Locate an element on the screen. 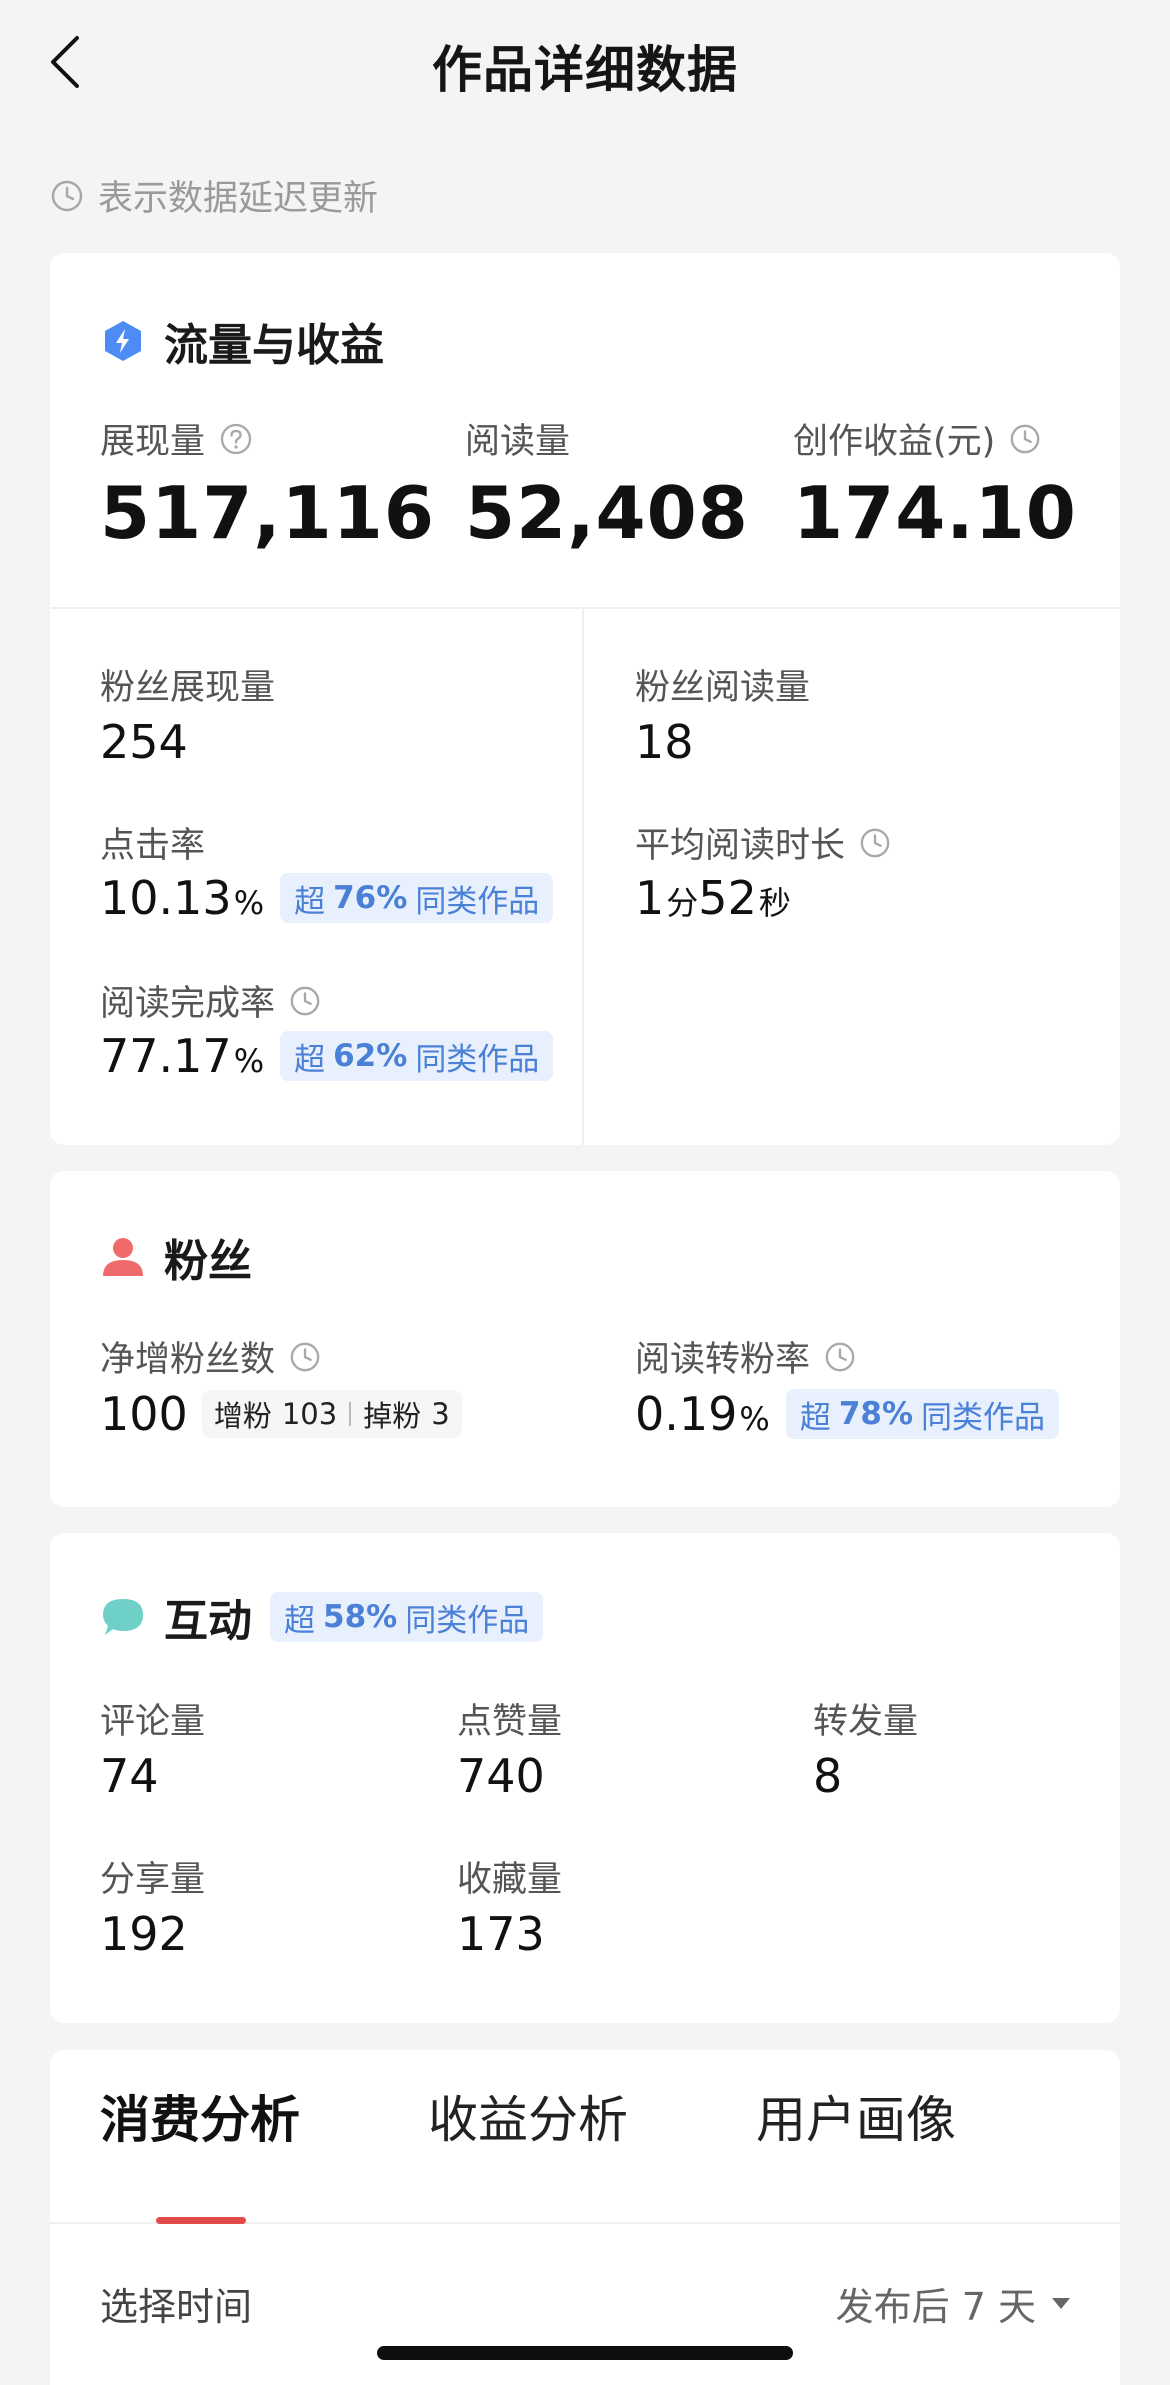 The image size is (1170, 2385). interaction-title: 互动 is located at coordinates (208, 1621).